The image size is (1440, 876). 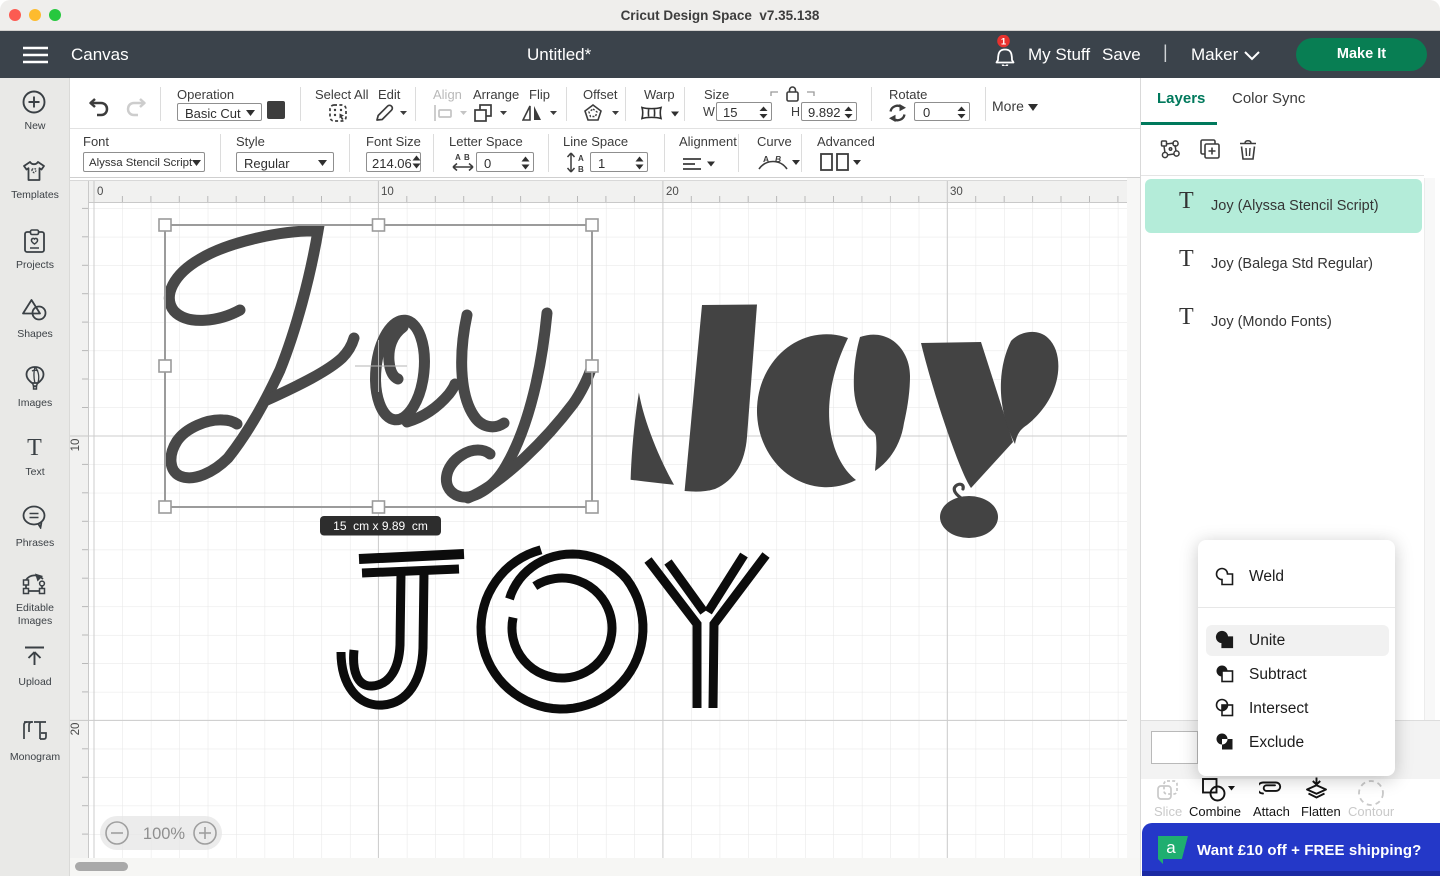 What do you see at coordinates (1171, 847) in the screenshot?
I see `svg-text: a` at bounding box center [1171, 847].